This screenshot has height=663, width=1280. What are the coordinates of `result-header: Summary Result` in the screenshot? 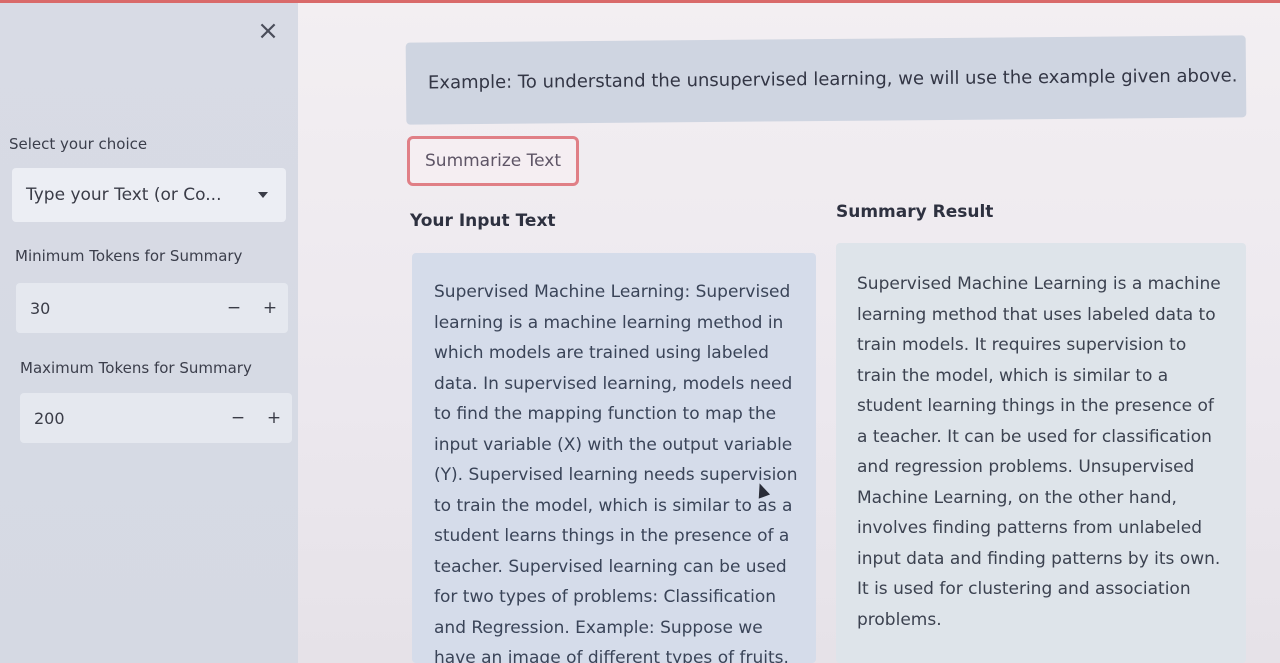 It's located at (915, 212).